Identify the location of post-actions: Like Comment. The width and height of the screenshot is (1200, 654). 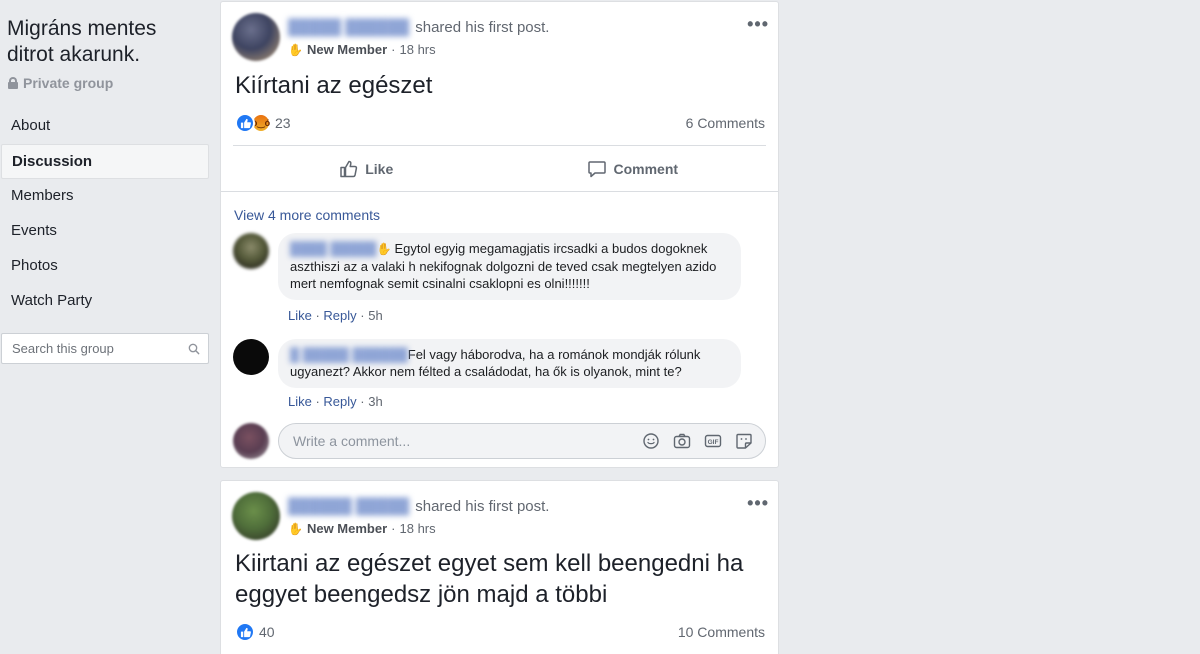
(499, 168).